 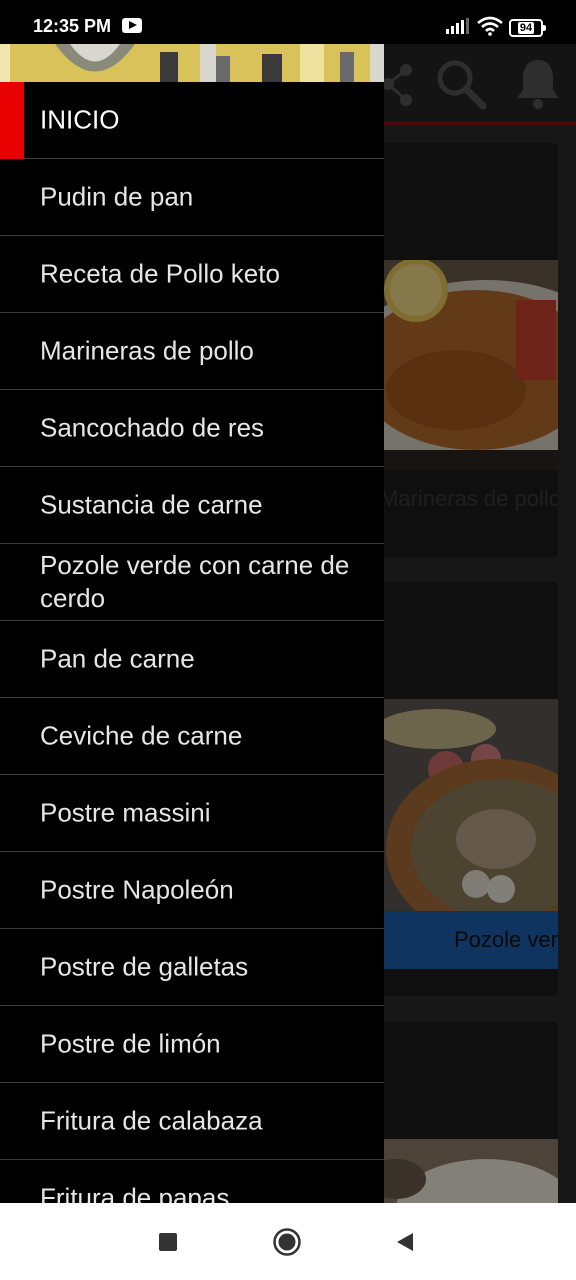 I want to click on drawer-item-label: Sustancia de carne, so click(x=151, y=504).